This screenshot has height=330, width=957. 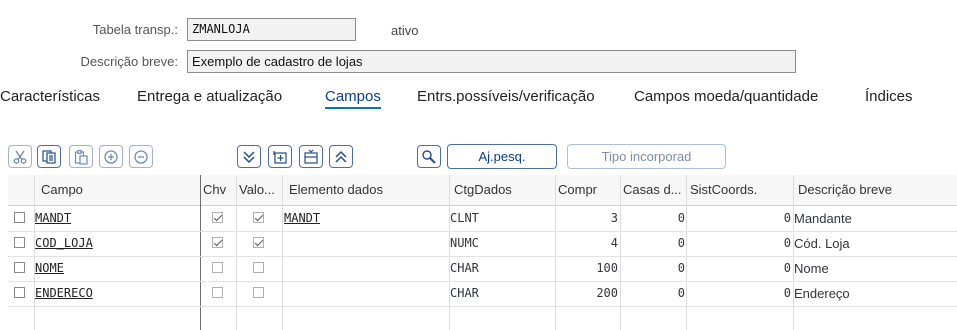 I want to click on table-row: NOME CHAR 100 0 0 Nome, so click(x=482, y=268).